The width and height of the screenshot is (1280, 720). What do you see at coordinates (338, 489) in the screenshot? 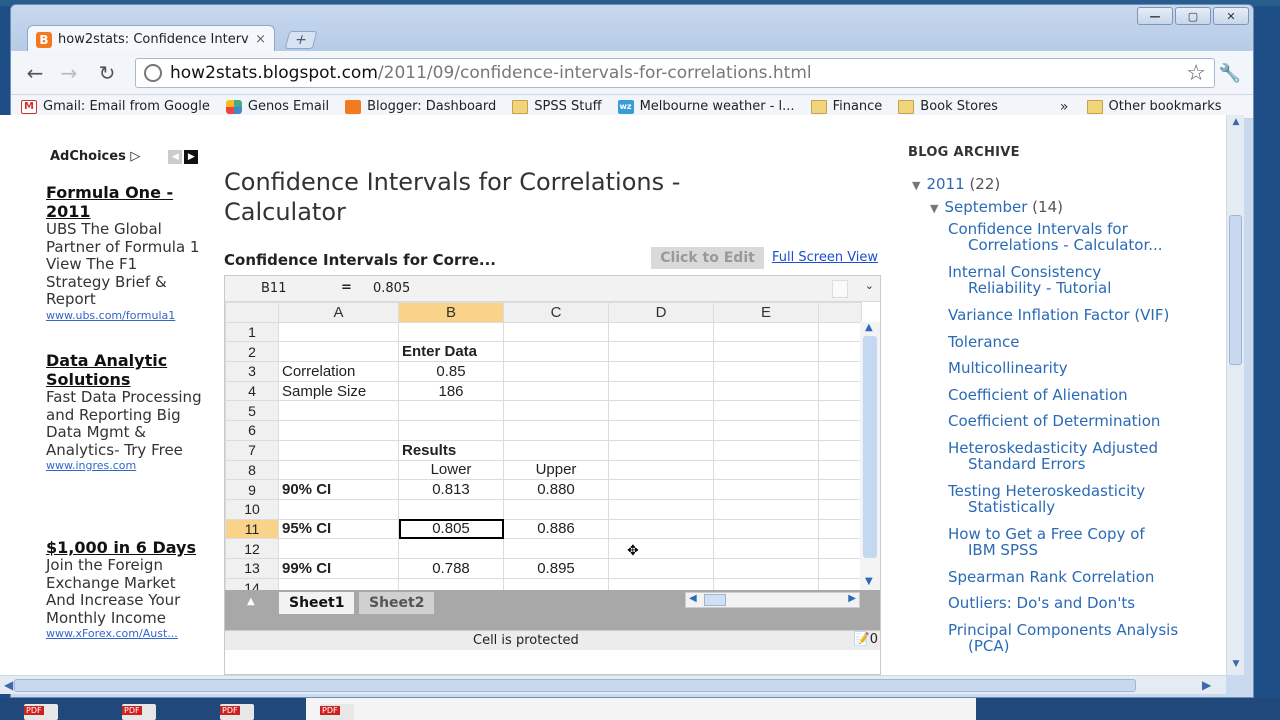
I see `cell-a: 90% CI` at bounding box center [338, 489].